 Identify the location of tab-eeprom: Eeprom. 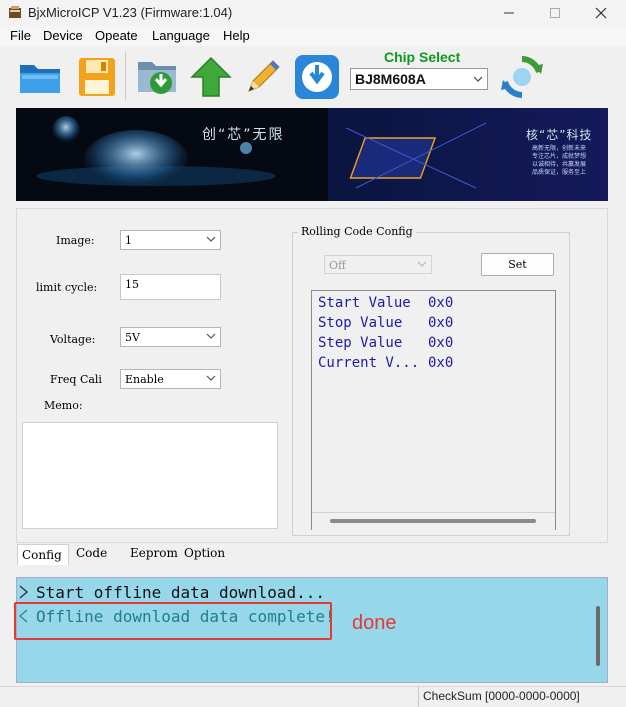
(154, 553).